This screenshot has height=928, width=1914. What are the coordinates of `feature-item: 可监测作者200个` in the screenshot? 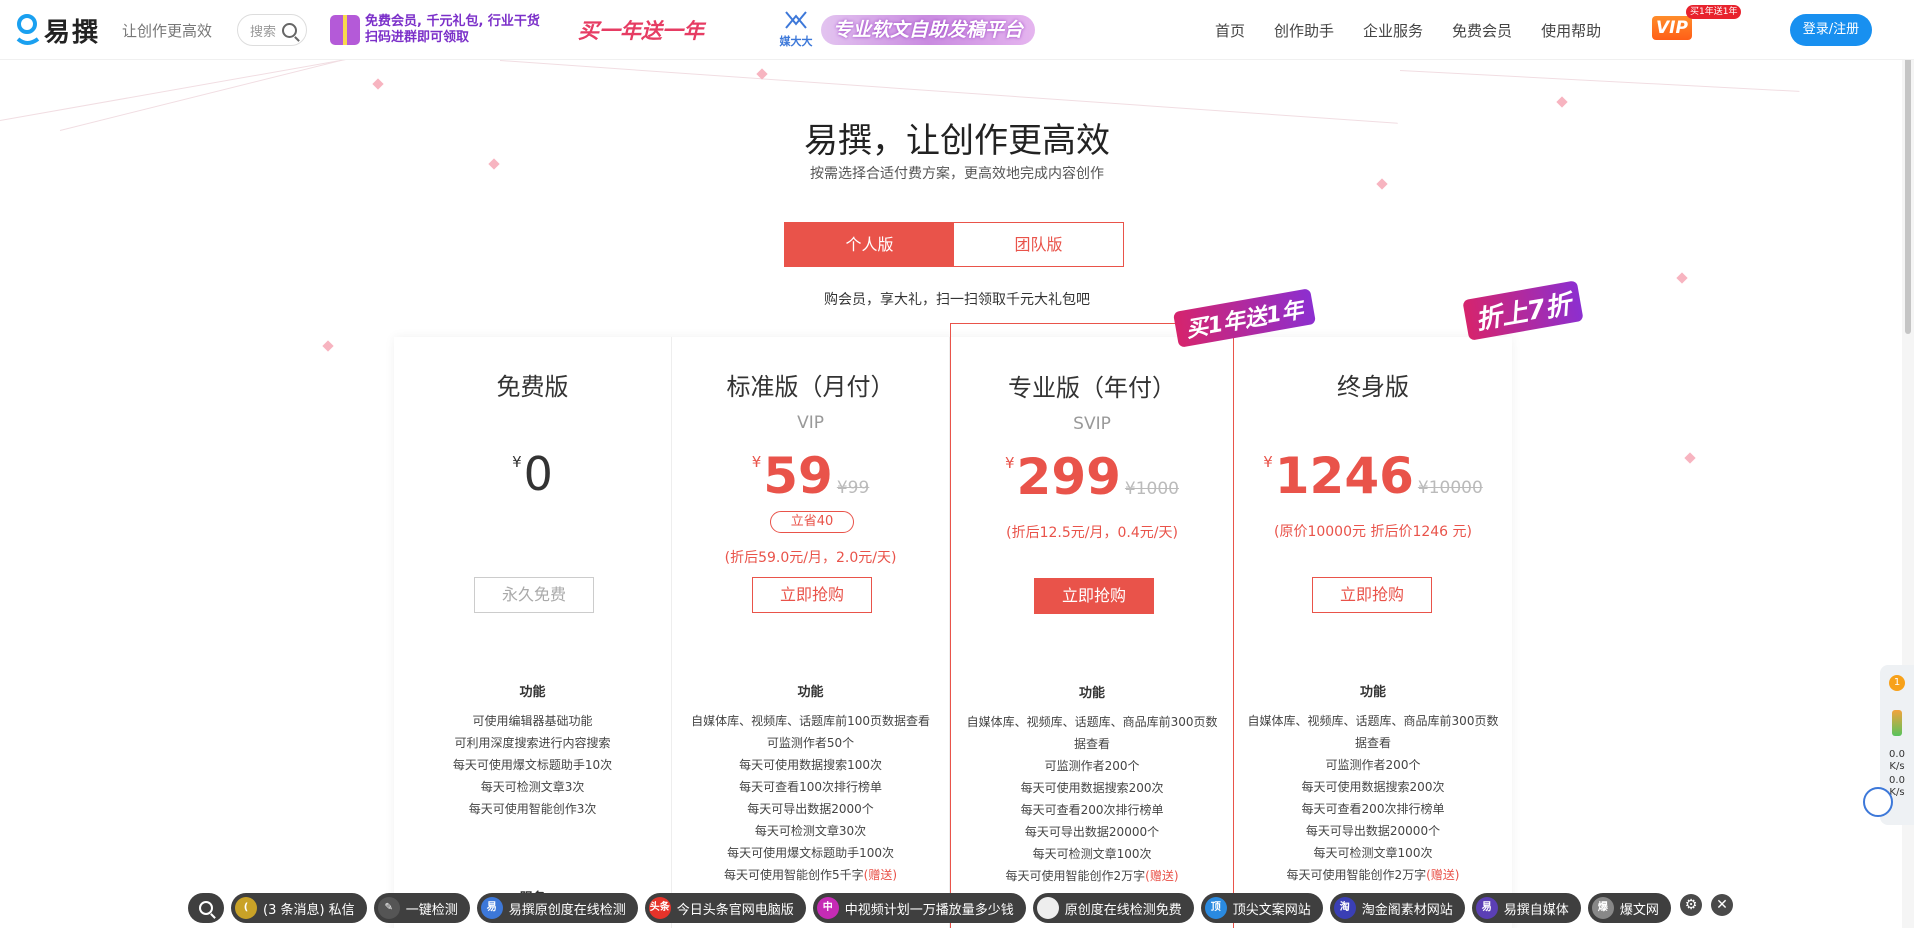 It's located at (1092, 766).